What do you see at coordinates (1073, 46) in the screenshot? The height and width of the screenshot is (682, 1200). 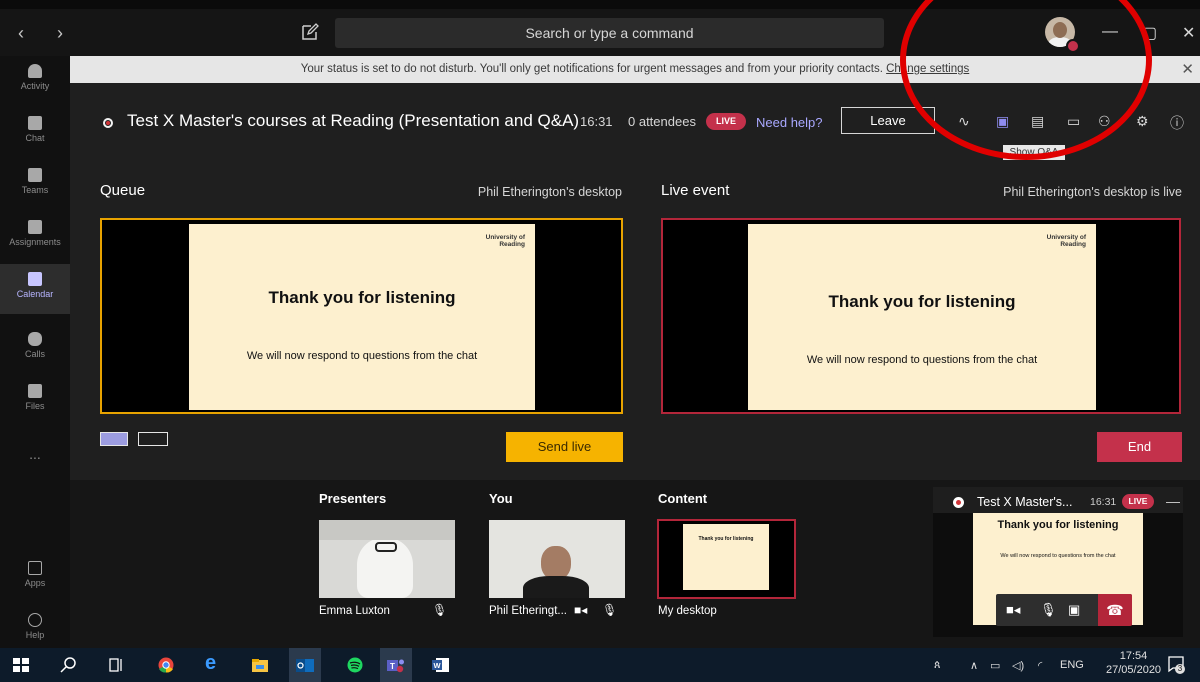 I see `dnd-status-icon` at bounding box center [1073, 46].